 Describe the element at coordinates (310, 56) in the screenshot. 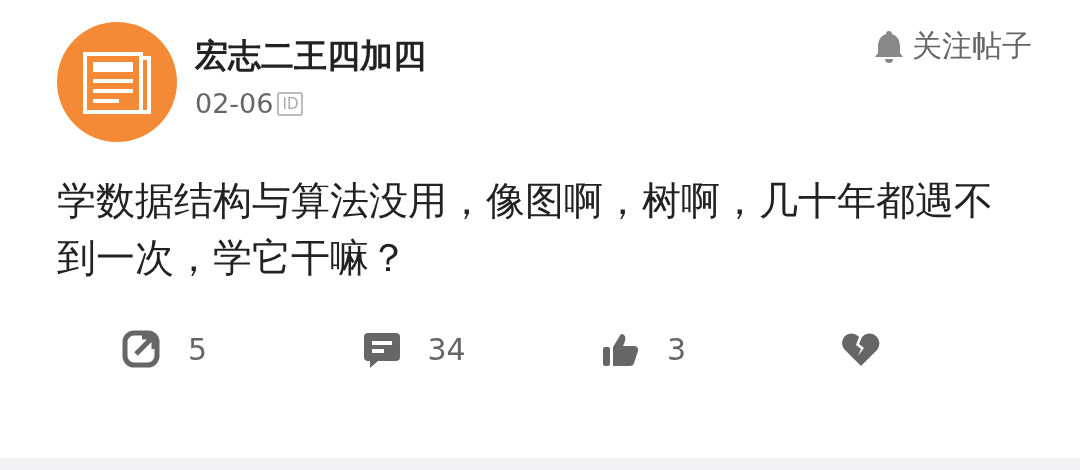

I see `author-name: 宏志二王四加四` at that location.